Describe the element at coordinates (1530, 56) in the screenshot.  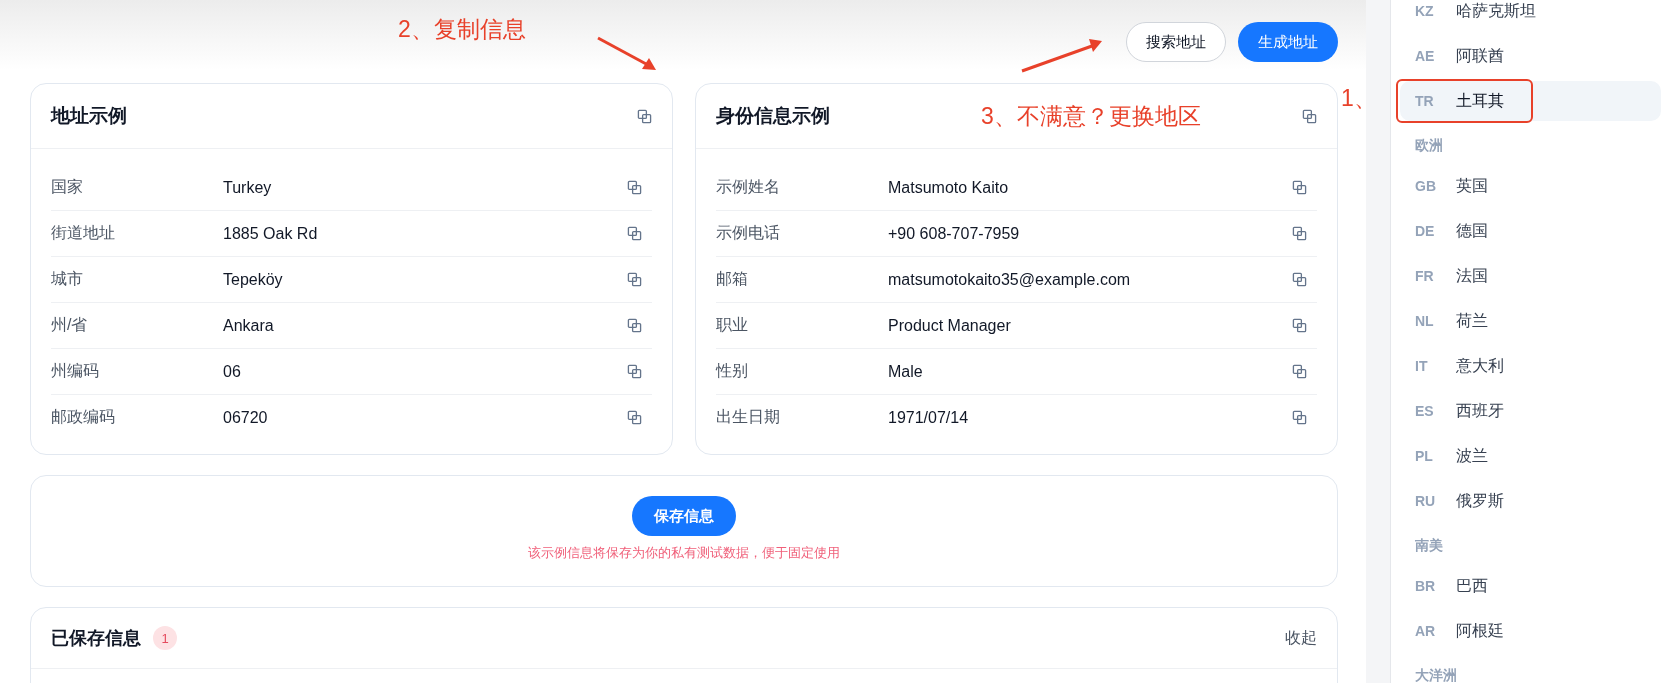
I see `country-item: AE 阿联酋` at that location.